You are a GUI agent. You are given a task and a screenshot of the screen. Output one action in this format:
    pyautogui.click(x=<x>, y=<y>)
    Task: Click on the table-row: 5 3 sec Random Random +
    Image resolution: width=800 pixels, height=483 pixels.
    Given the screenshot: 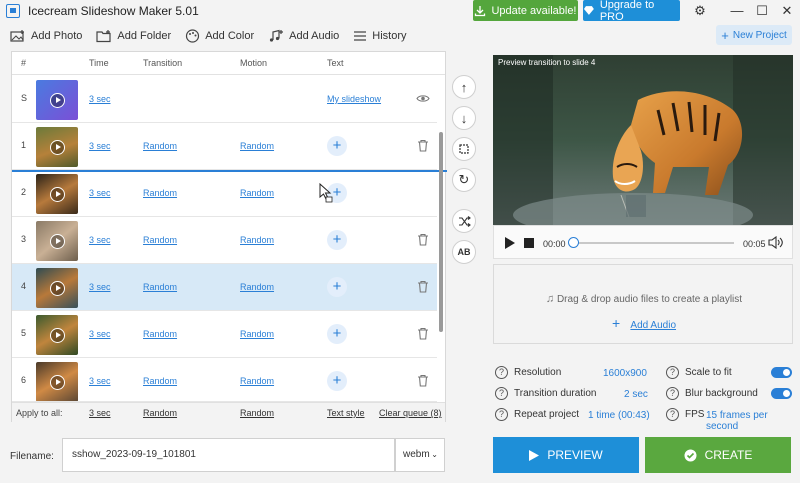 What is the action you would take?
    pyautogui.click(x=224, y=334)
    